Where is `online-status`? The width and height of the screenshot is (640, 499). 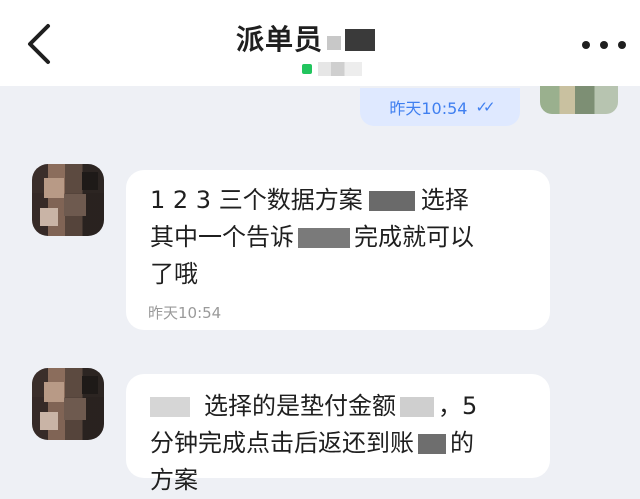
online-status is located at coordinates (332, 69).